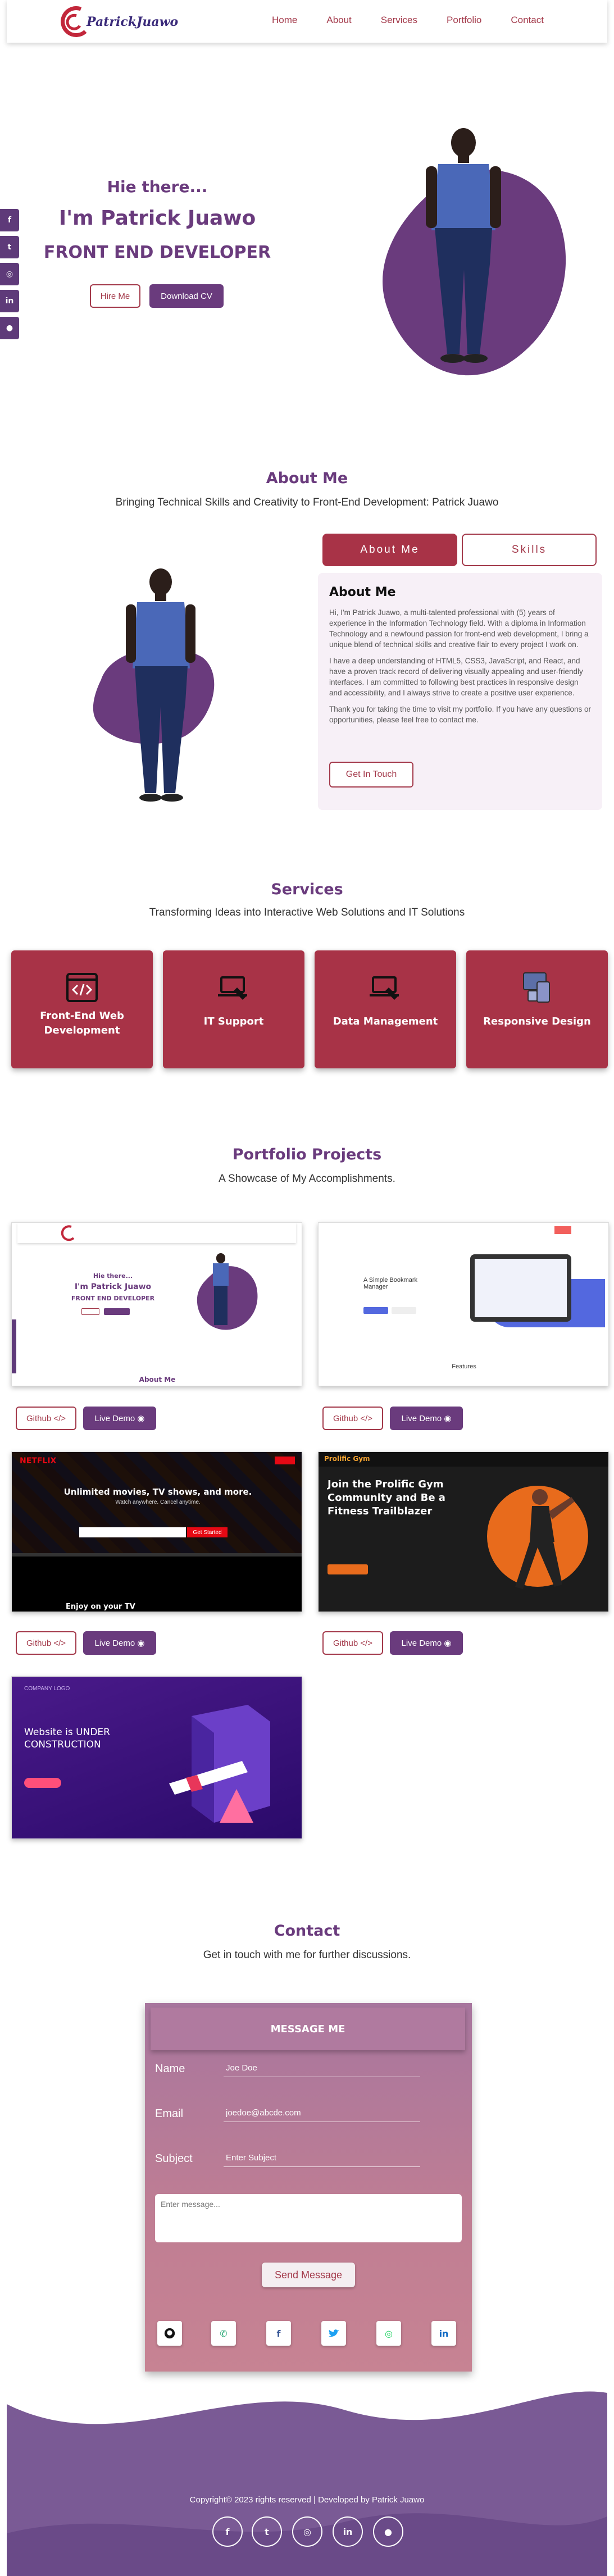 The height and width of the screenshot is (2576, 614). What do you see at coordinates (47, 1689) in the screenshot?
I see `thumb-brand: COMPANY LOGO` at bounding box center [47, 1689].